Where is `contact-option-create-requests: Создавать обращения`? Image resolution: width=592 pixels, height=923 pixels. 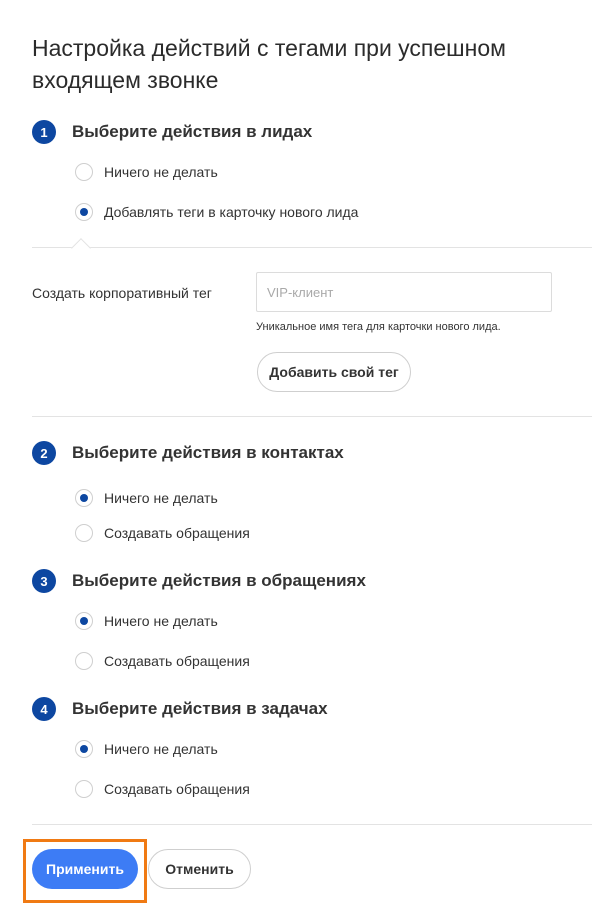
contact-option-create-requests: Создавать обращения is located at coordinates (162, 533).